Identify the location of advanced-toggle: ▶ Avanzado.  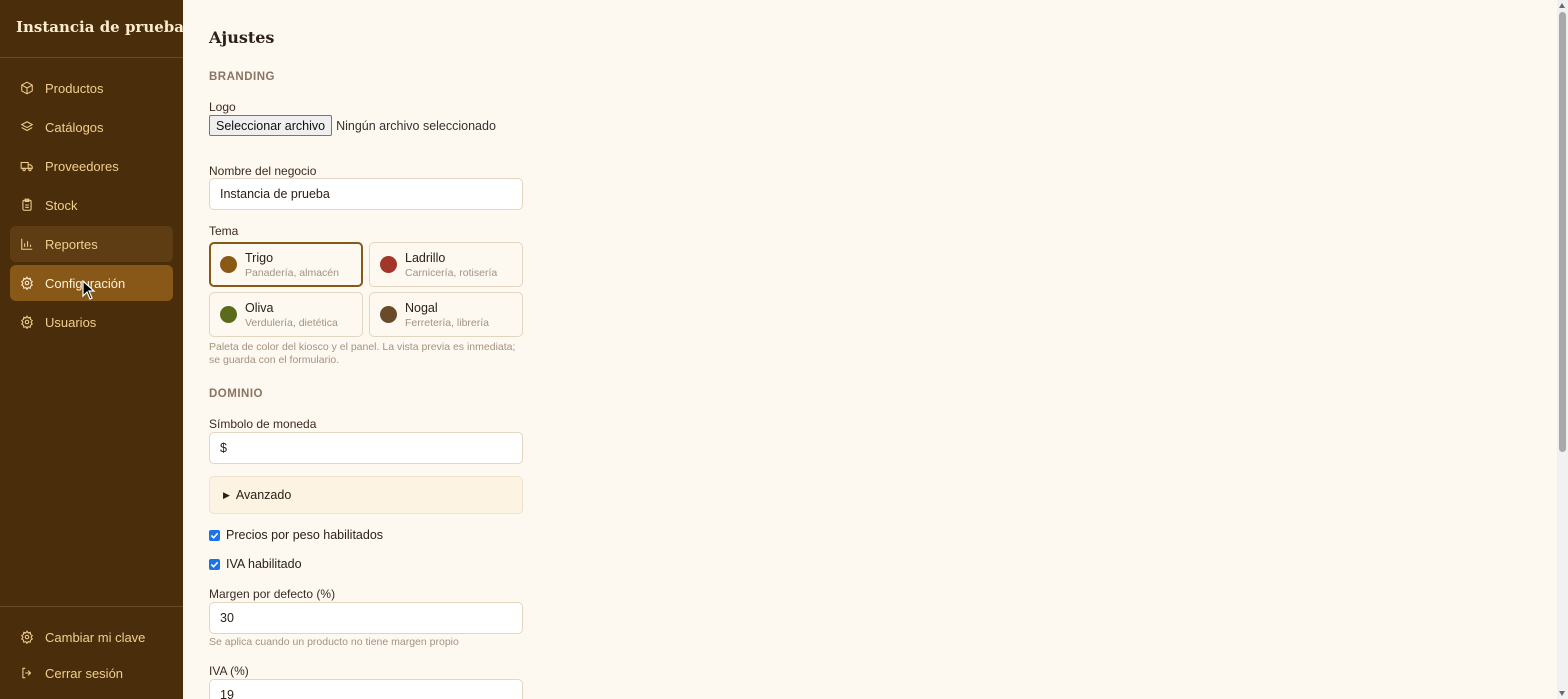
(366, 495).